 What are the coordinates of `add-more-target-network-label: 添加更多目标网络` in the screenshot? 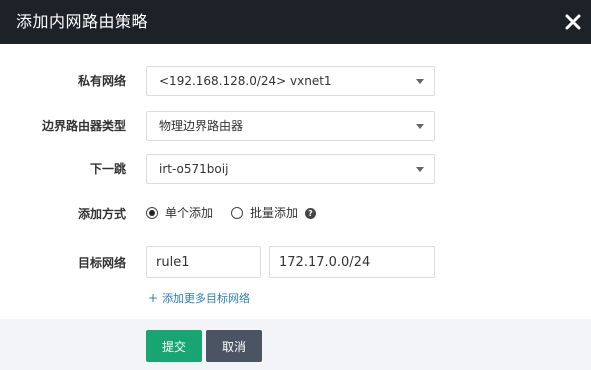 It's located at (206, 298).